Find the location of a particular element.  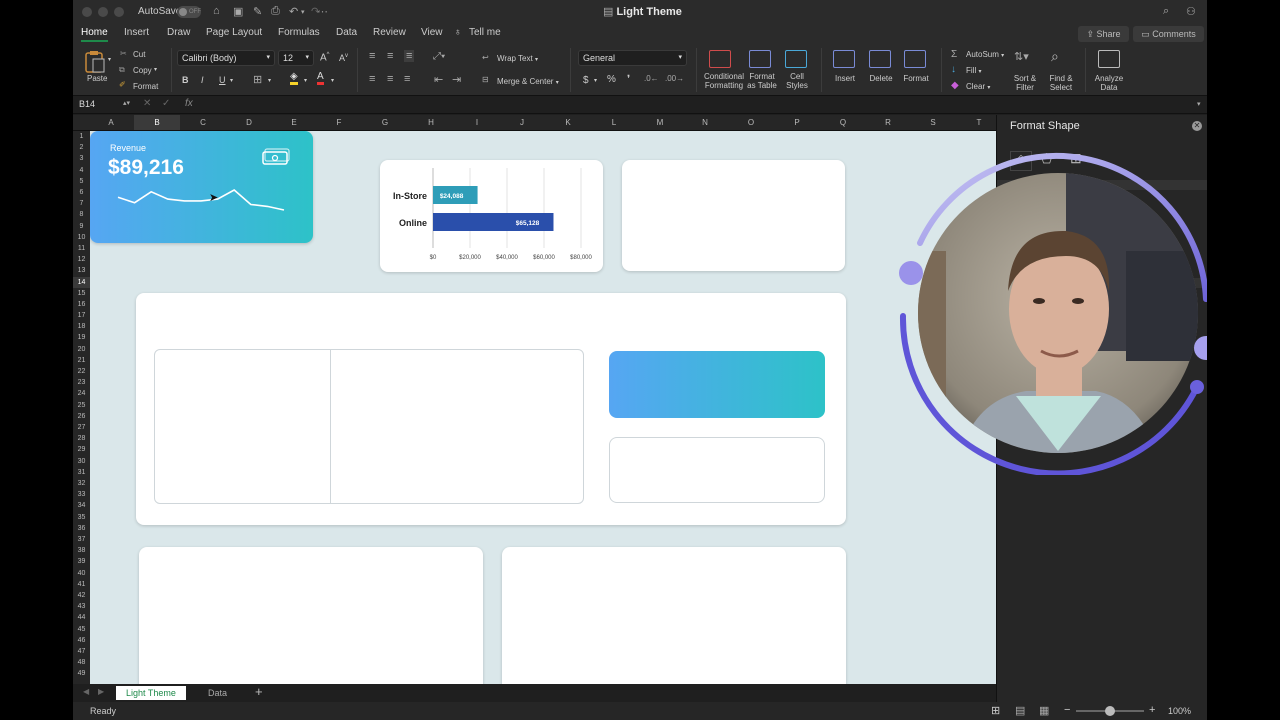

row-header-14: 14 is located at coordinates (81, 282).